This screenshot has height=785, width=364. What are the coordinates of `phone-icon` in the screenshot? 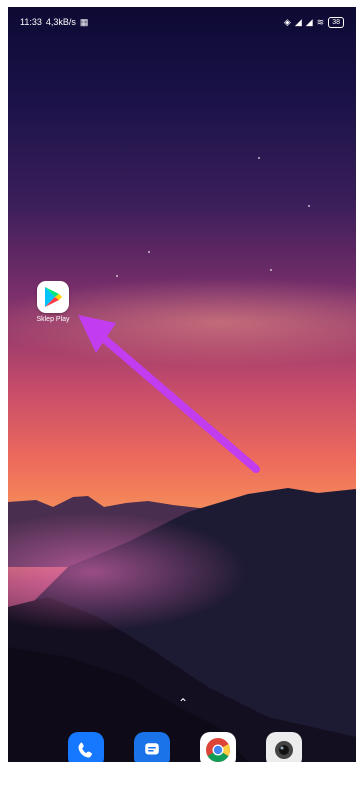 It's located at (86, 747).